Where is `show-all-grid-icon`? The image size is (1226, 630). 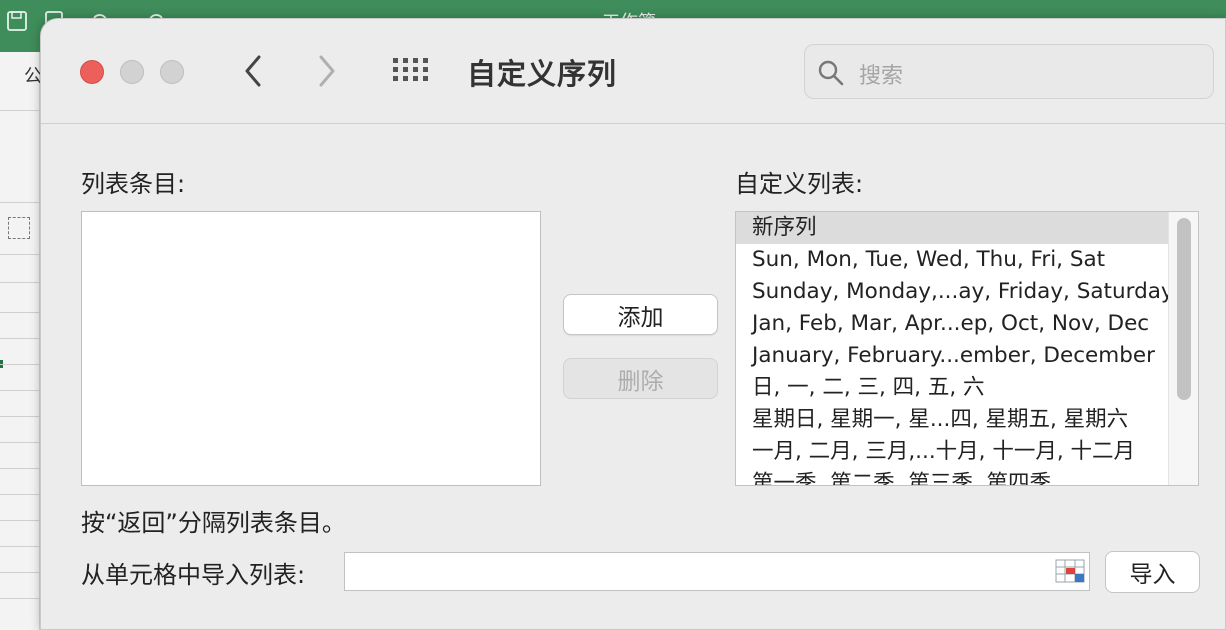
show-all-grid-icon is located at coordinates (411, 70).